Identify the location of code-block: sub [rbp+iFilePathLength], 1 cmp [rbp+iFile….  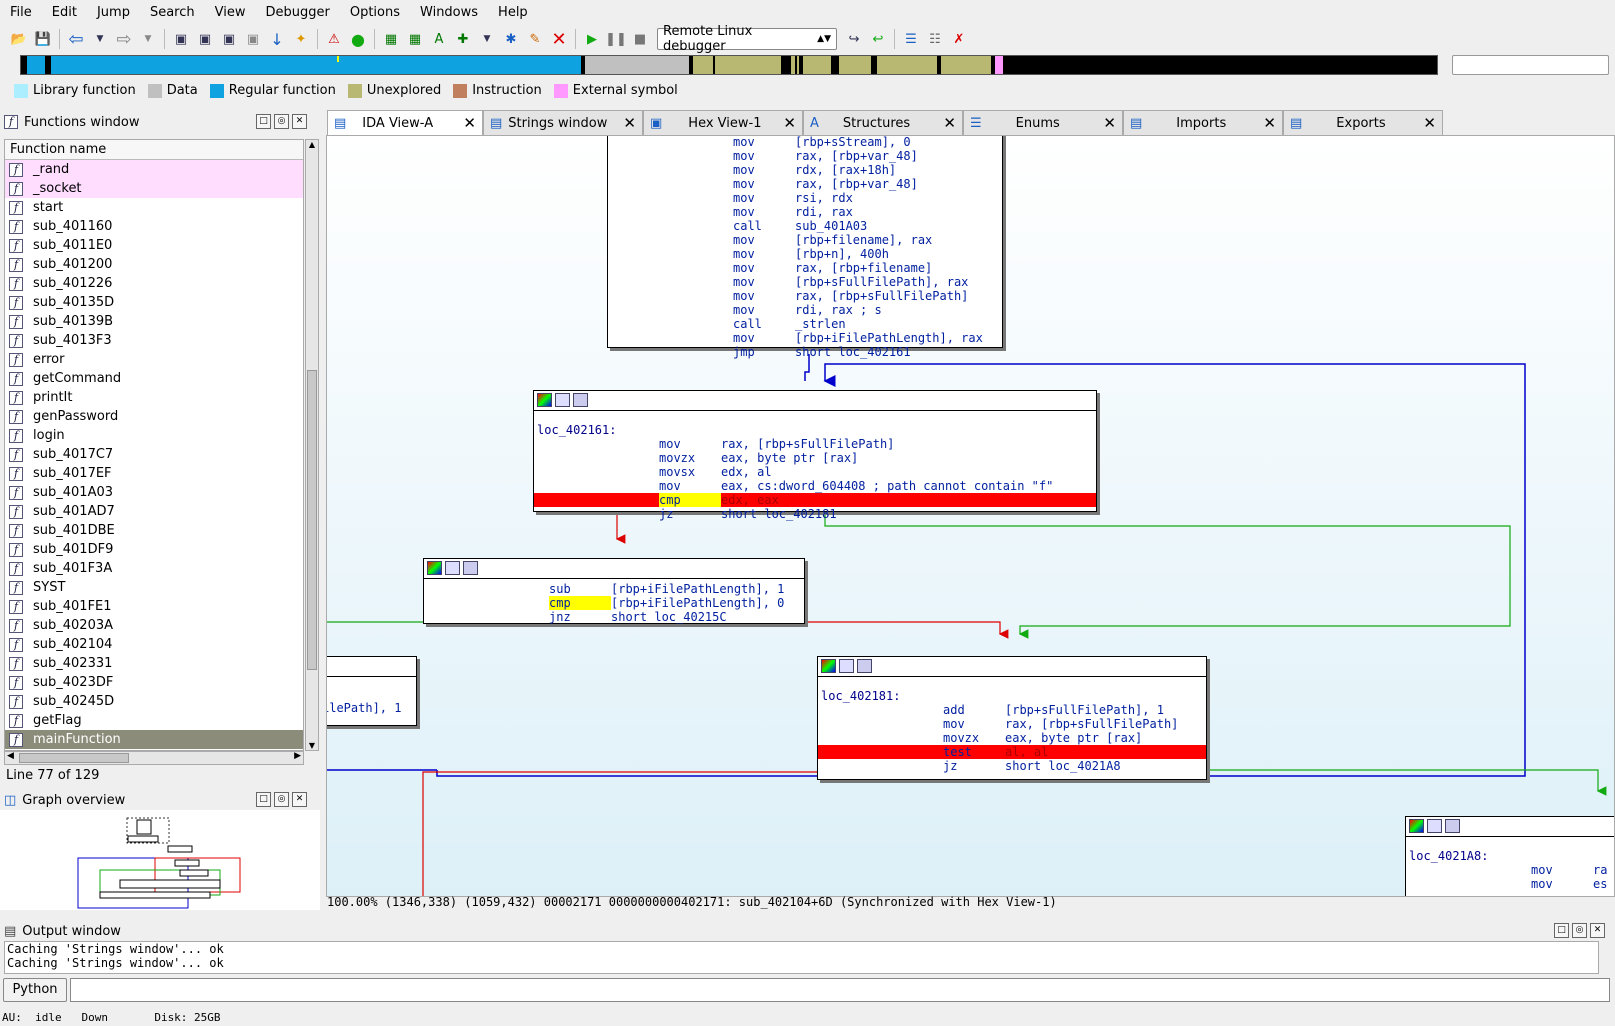
(614, 591).